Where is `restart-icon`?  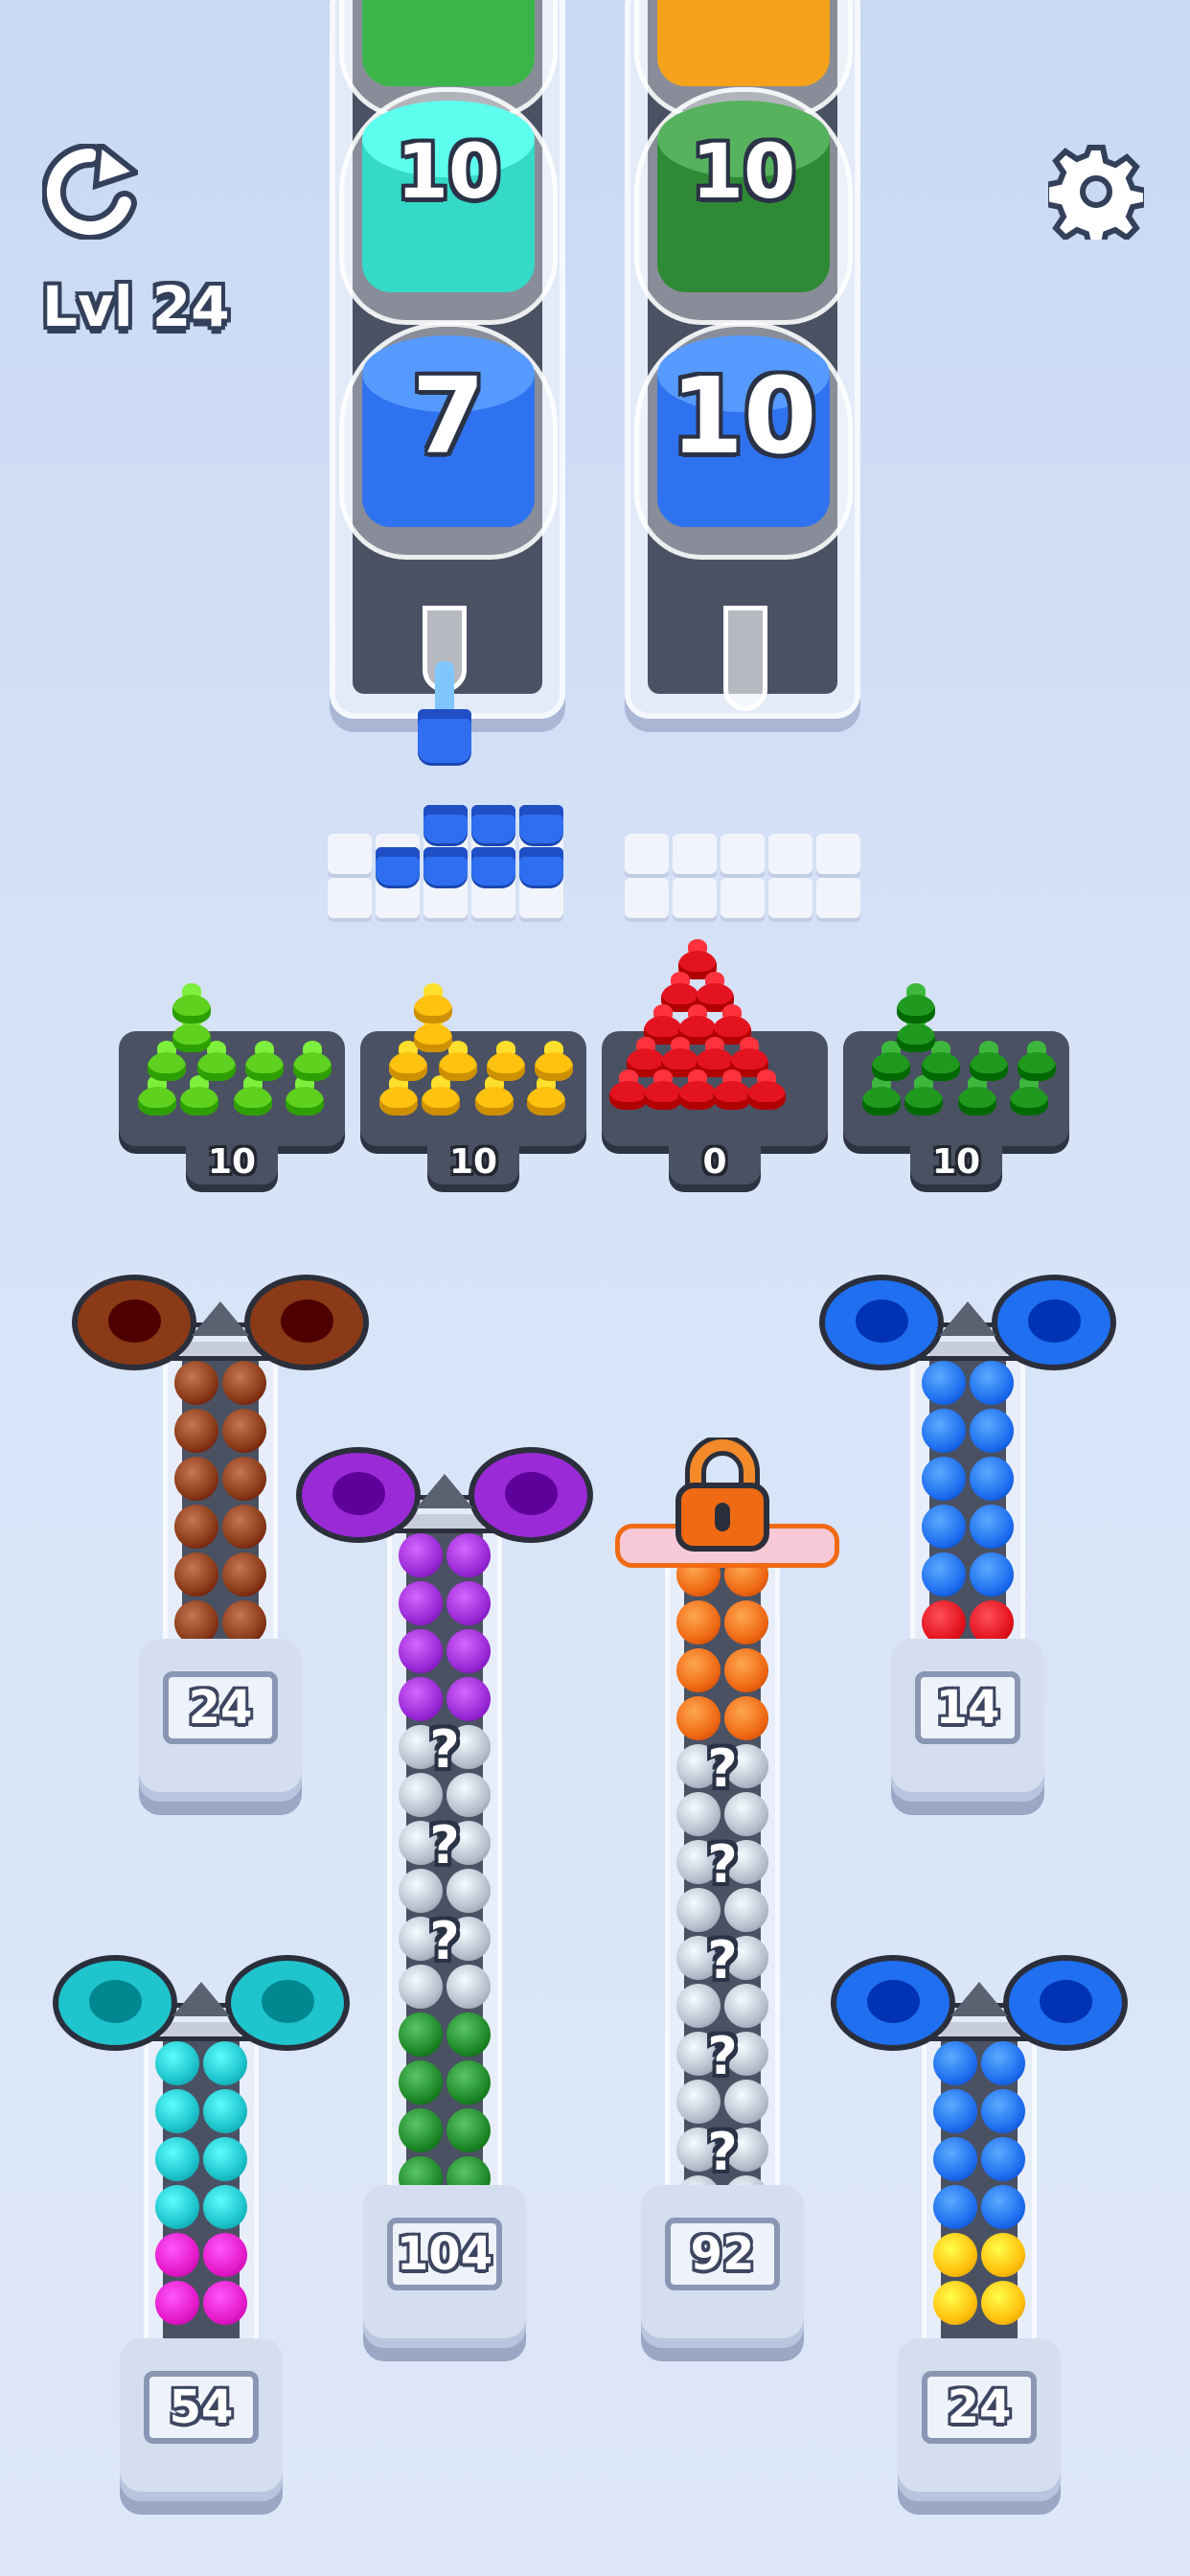
restart-icon is located at coordinates (91, 189).